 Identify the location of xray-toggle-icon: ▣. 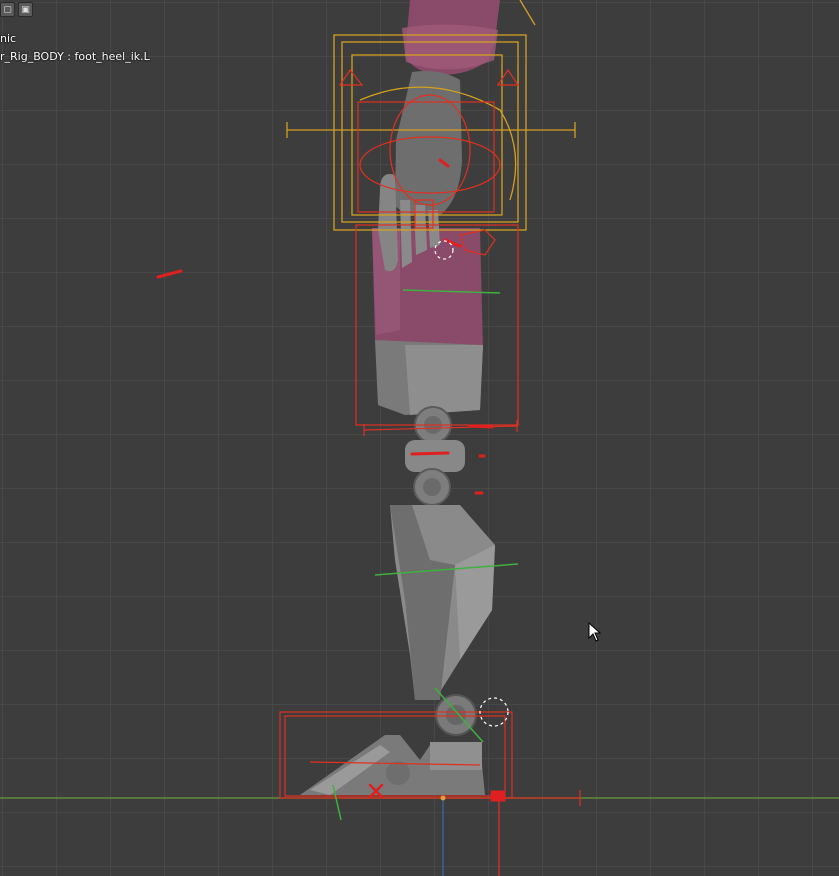
(25, 9).